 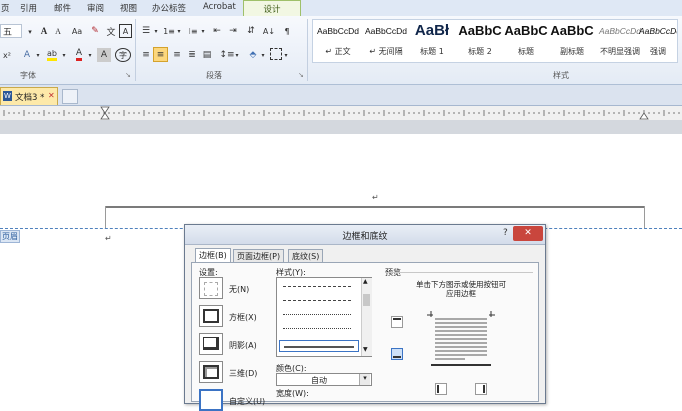 What do you see at coordinates (128, 8) in the screenshot?
I see `tab-view: 视图` at bounding box center [128, 8].